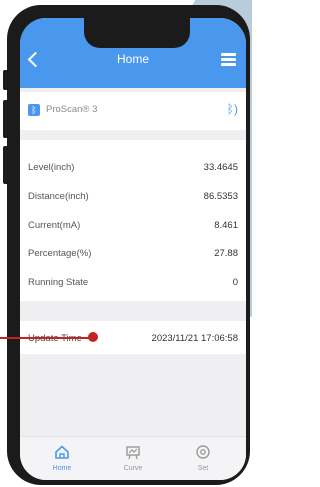  Describe the element at coordinates (62, 468) in the screenshot. I see `tab-label: Home` at that location.